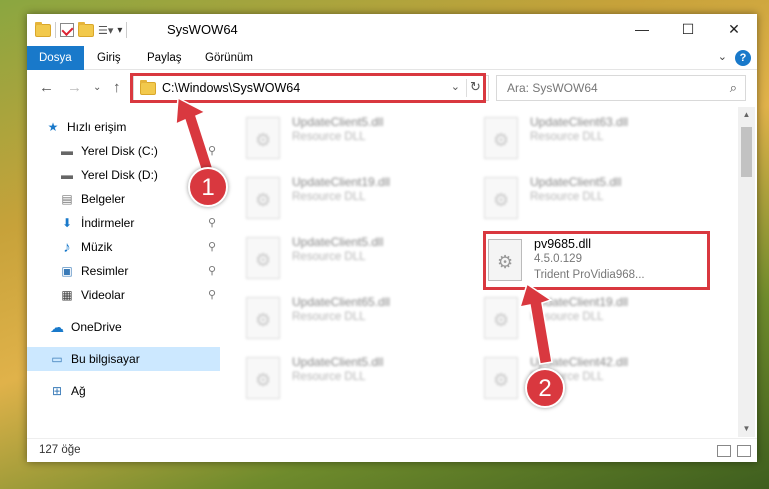  Describe the element at coordinates (53, 127) in the screenshot. I see `star-icon: ★` at that location.